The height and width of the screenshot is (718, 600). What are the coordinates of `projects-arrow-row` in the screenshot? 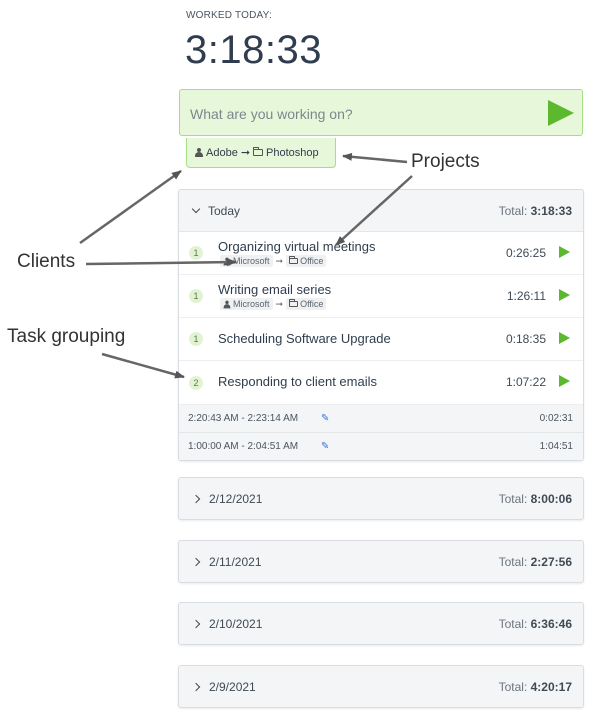 It's located at (374, 210).